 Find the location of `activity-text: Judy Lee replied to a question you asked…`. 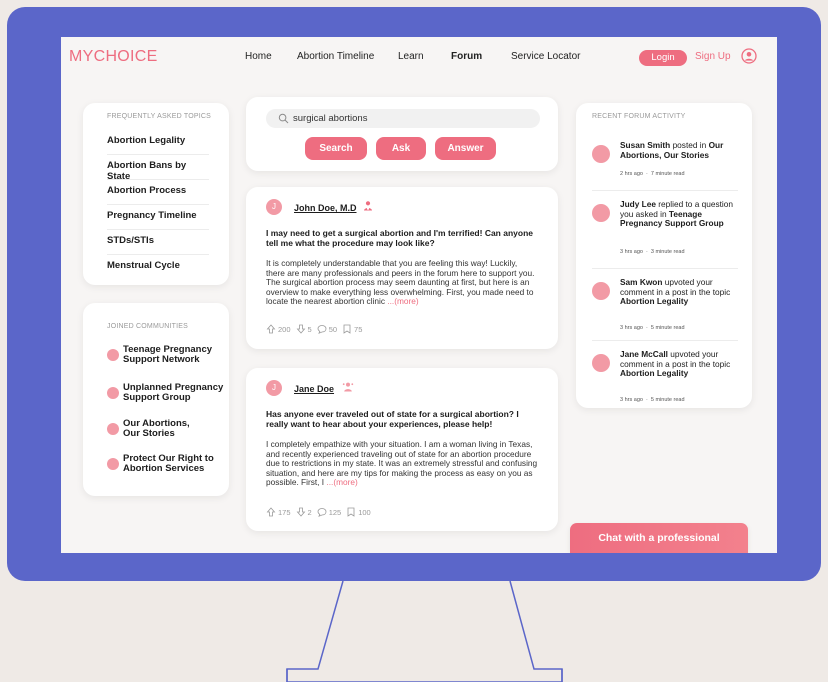

activity-text: Judy Lee replied to a question you asked… is located at coordinates (676, 214).